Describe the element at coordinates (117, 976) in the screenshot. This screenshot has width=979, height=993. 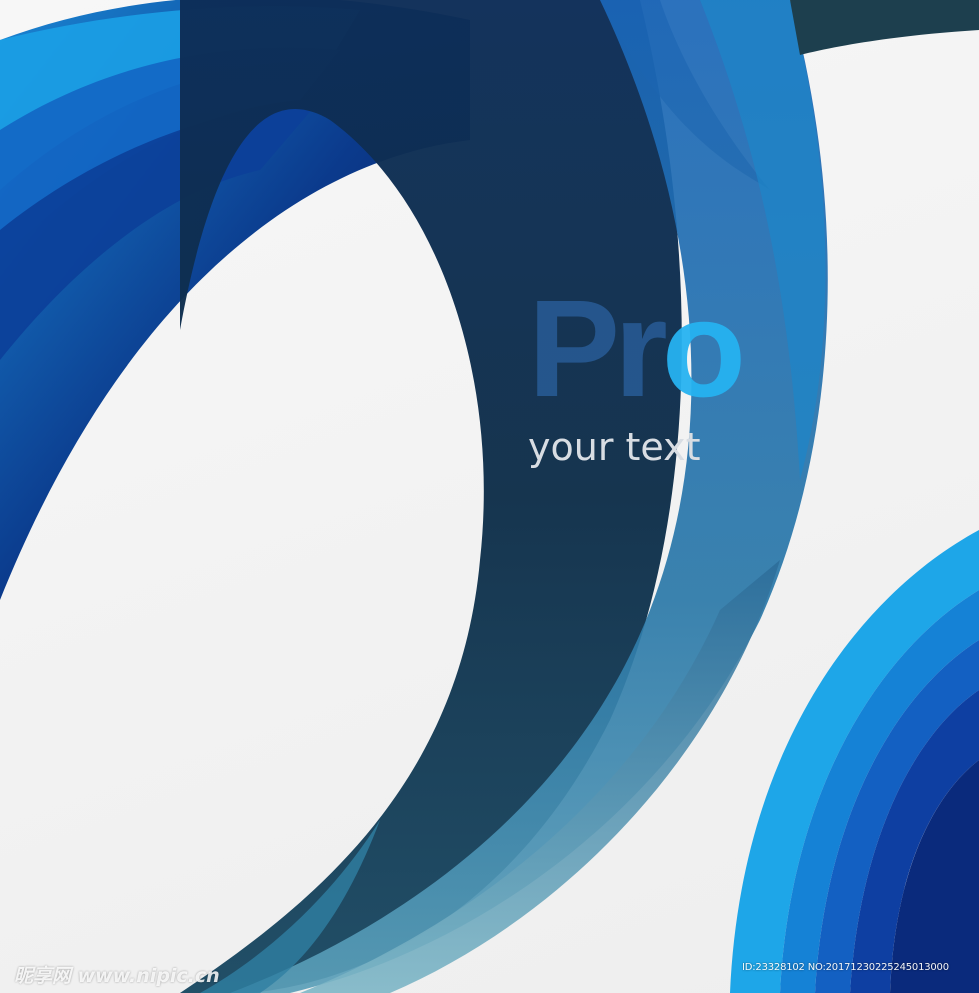
I see `site-watermark: 昵享网 www.nipic.cn` at that location.